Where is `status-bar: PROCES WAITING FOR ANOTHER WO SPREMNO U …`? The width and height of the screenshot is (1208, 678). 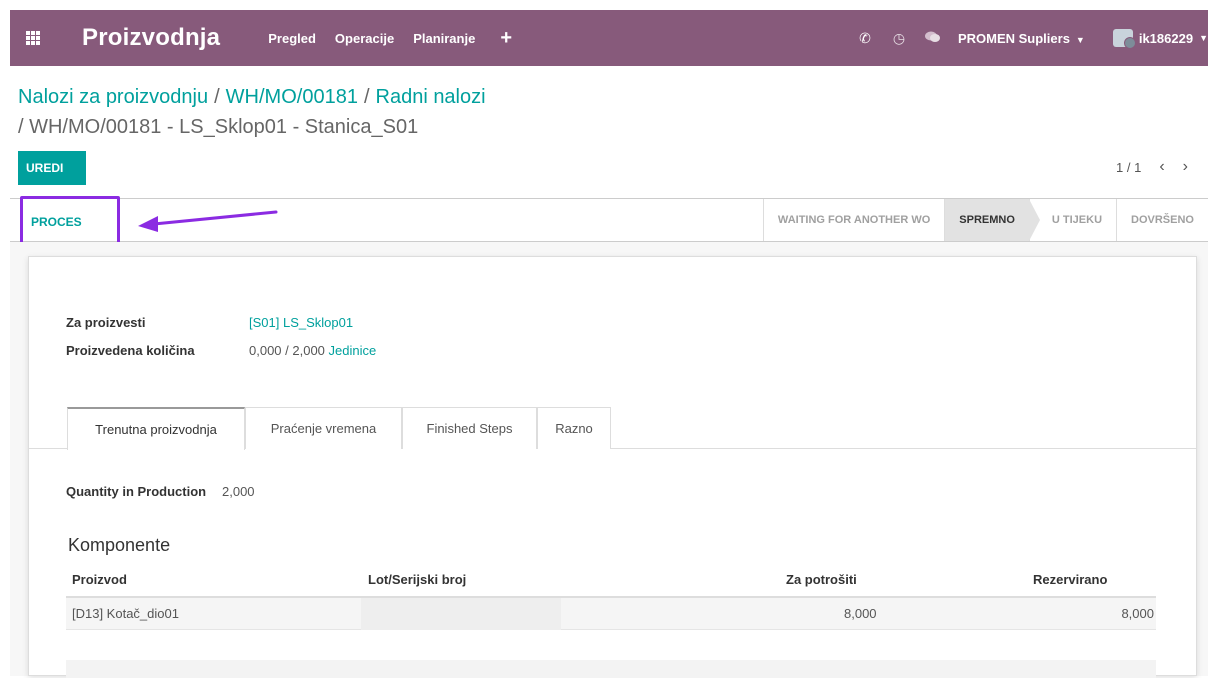
status-bar: PROCES WAITING FOR ANOTHER WO SPREMNO U … is located at coordinates (609, 222).